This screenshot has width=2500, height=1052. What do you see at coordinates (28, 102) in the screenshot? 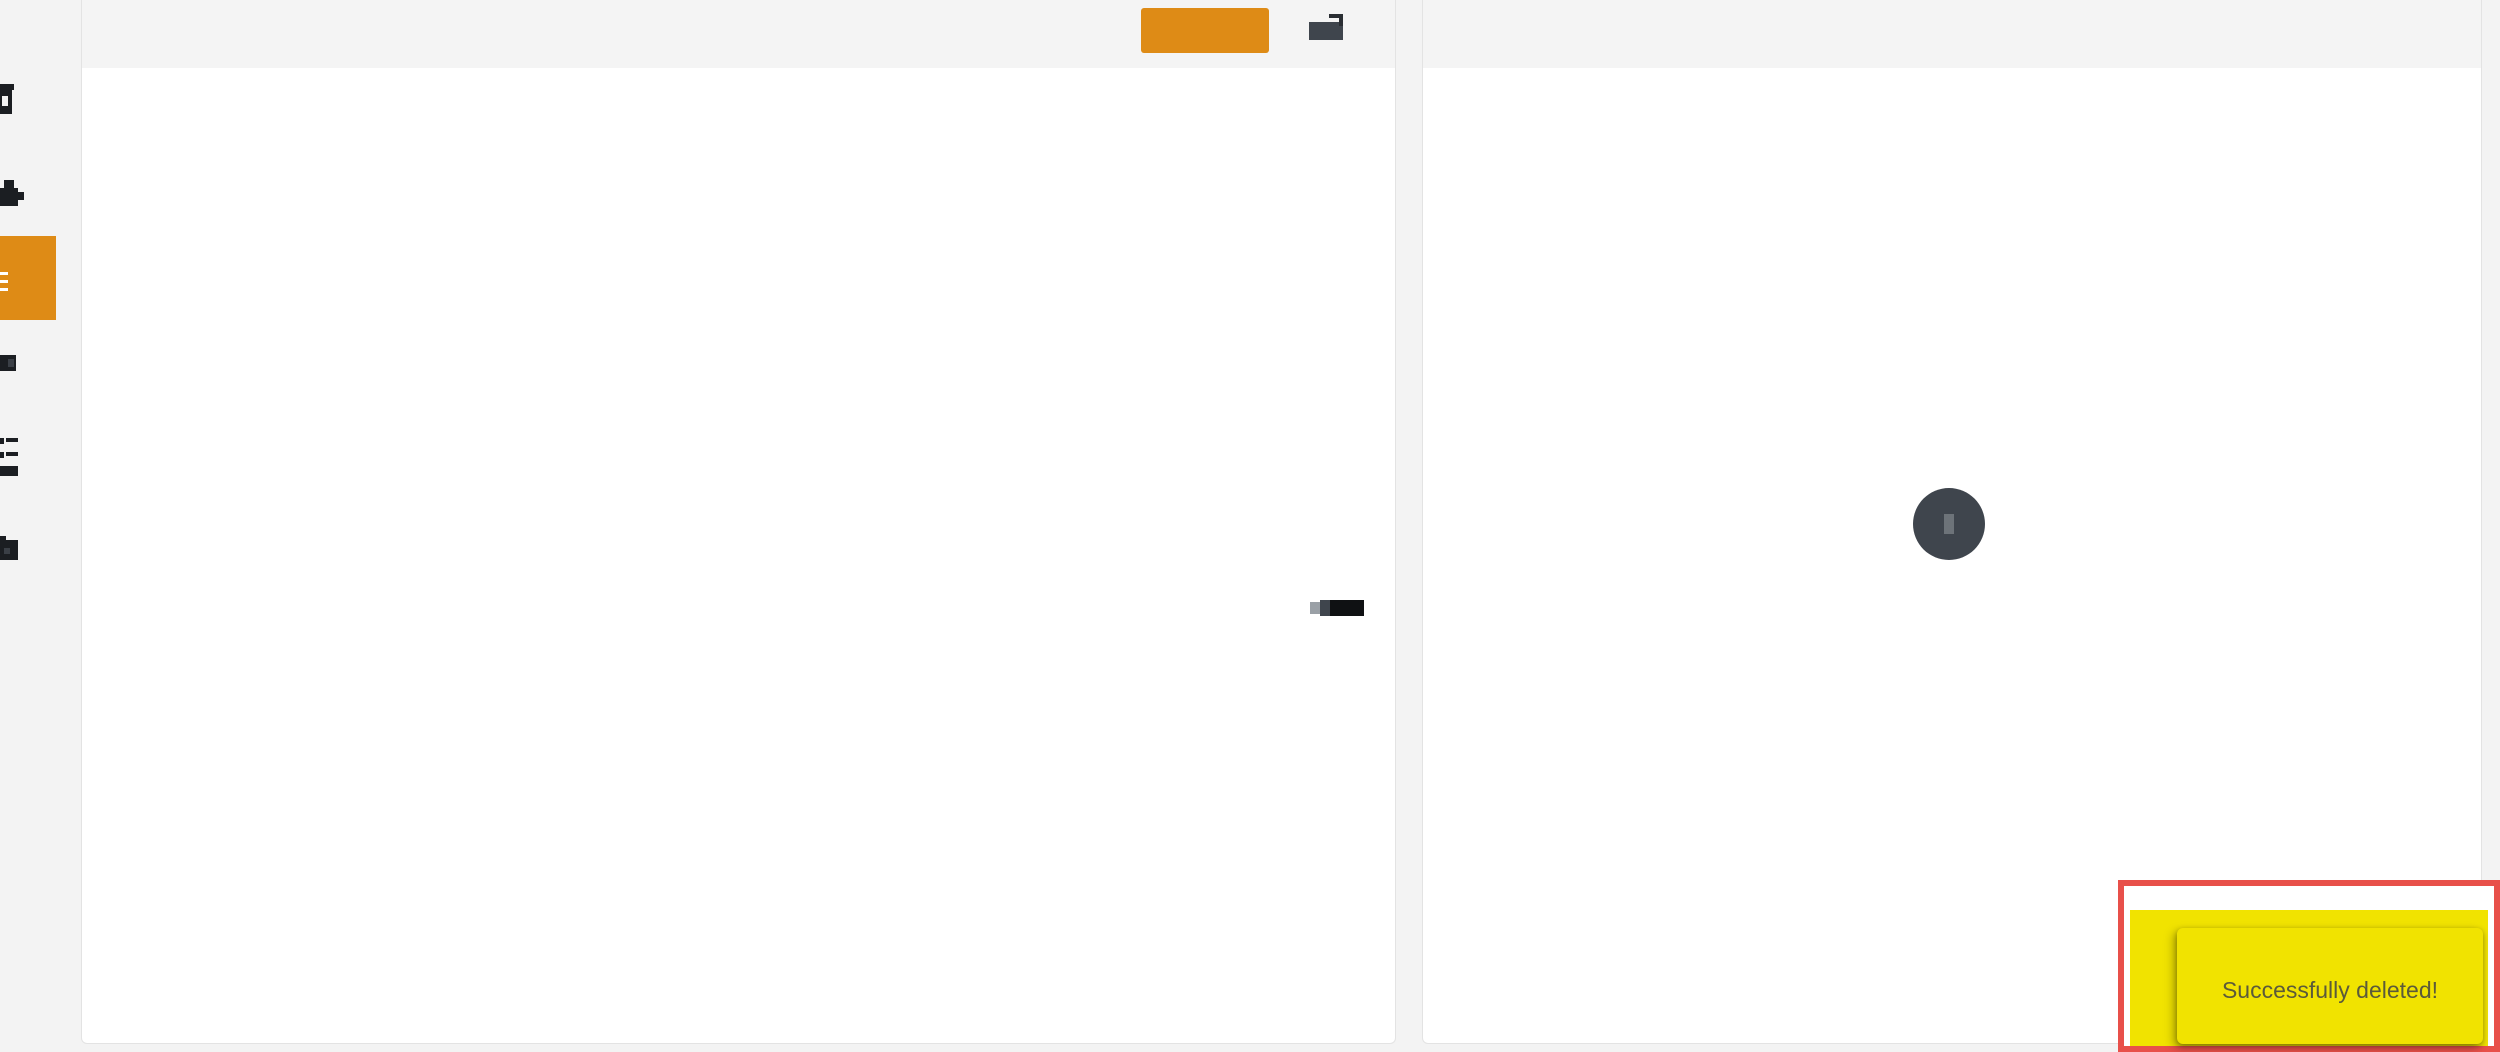
I see `sidebar-item-document` at bounding box center [28, 102].